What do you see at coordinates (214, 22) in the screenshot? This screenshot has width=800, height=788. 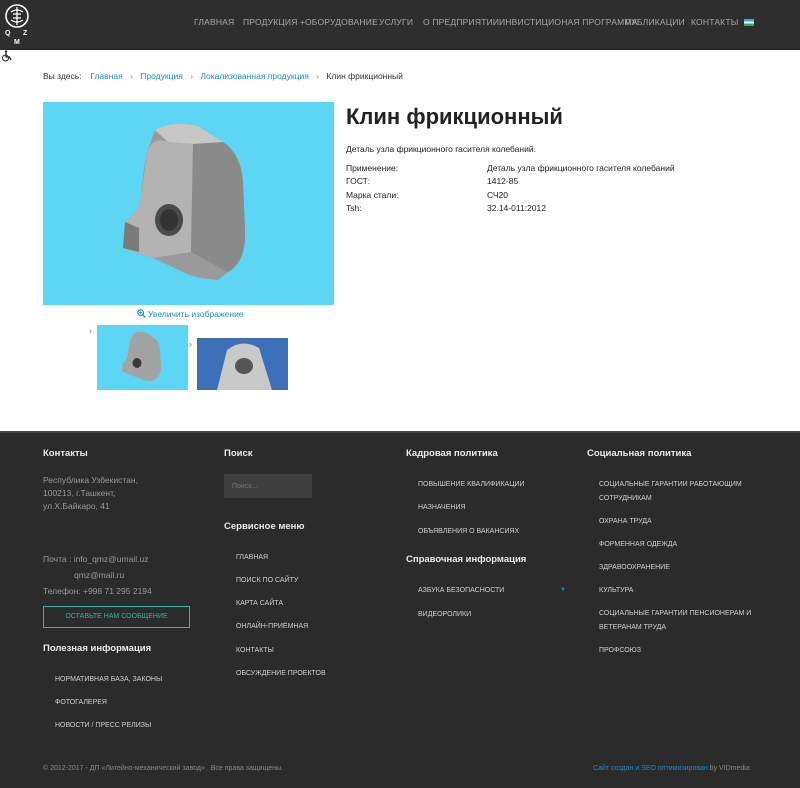 I see `nav-item-home: ГЛАВНАЯ` at bounding box center [214, 22].